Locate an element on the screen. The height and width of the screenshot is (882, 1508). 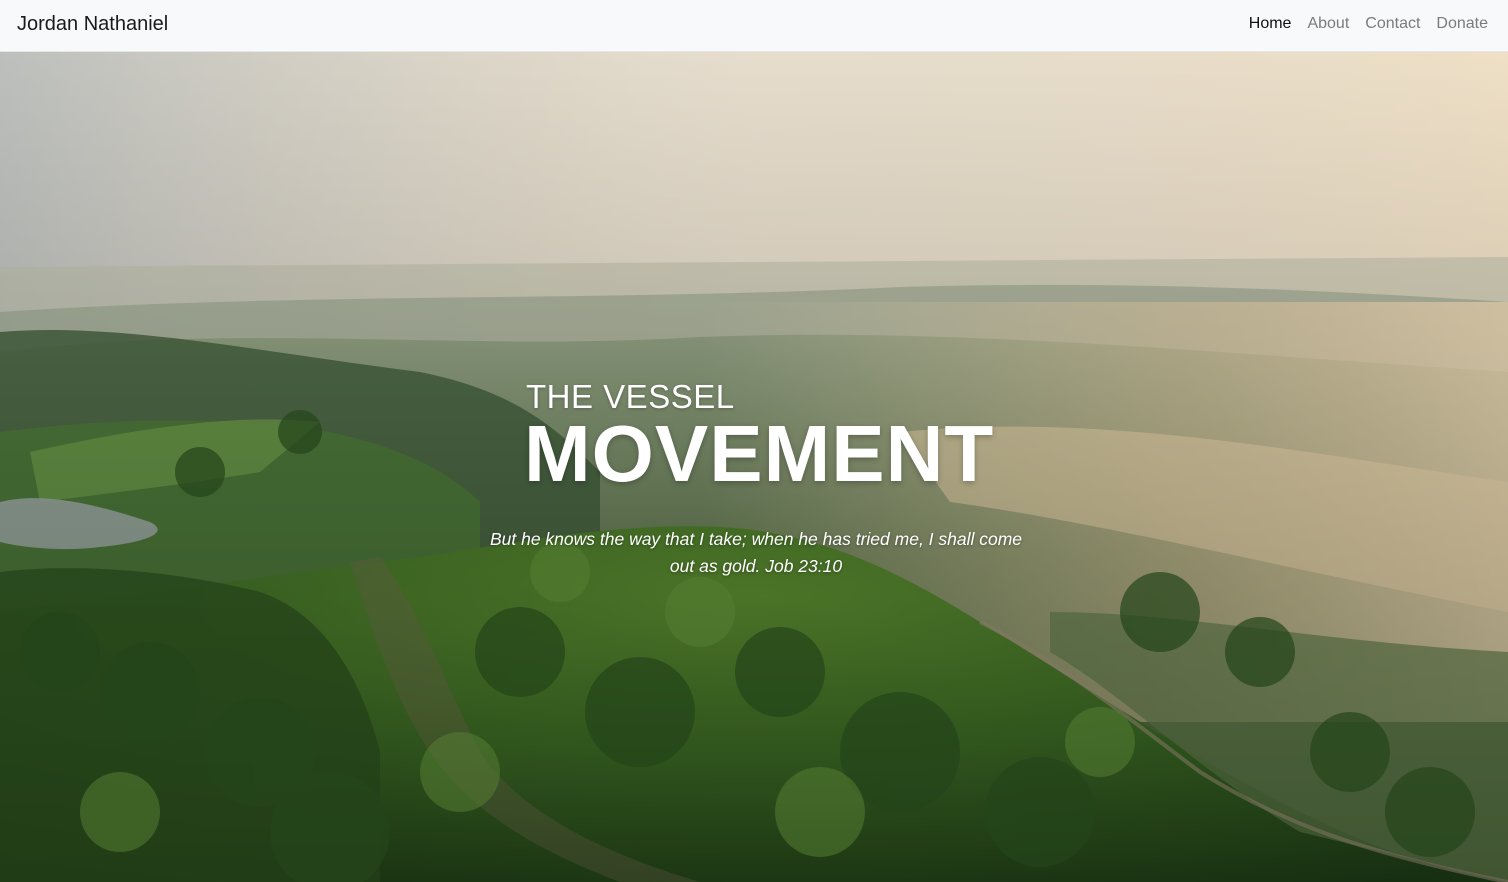
nav-links: Home About Contact Donate is located at coordinates (1368, 24).